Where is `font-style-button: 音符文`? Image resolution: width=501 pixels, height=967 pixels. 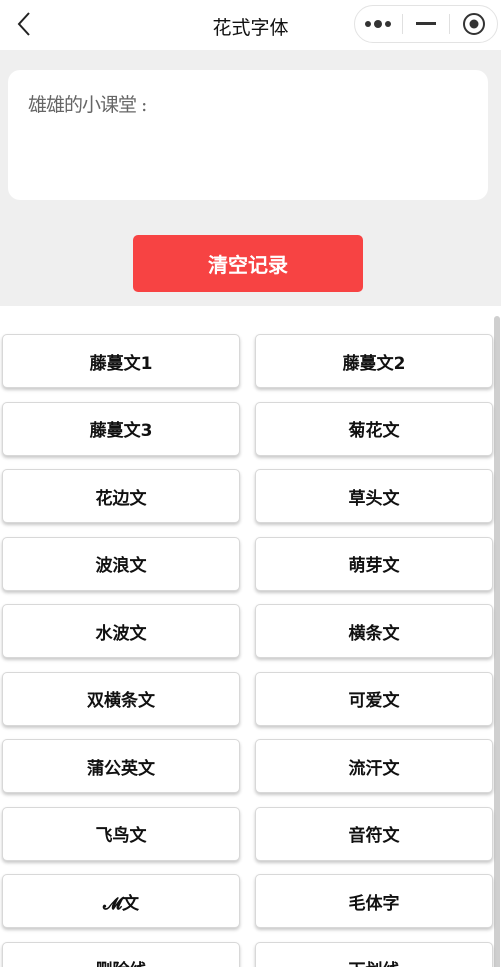 font-style-button: 音符文 is located at coordinates (374, 833).